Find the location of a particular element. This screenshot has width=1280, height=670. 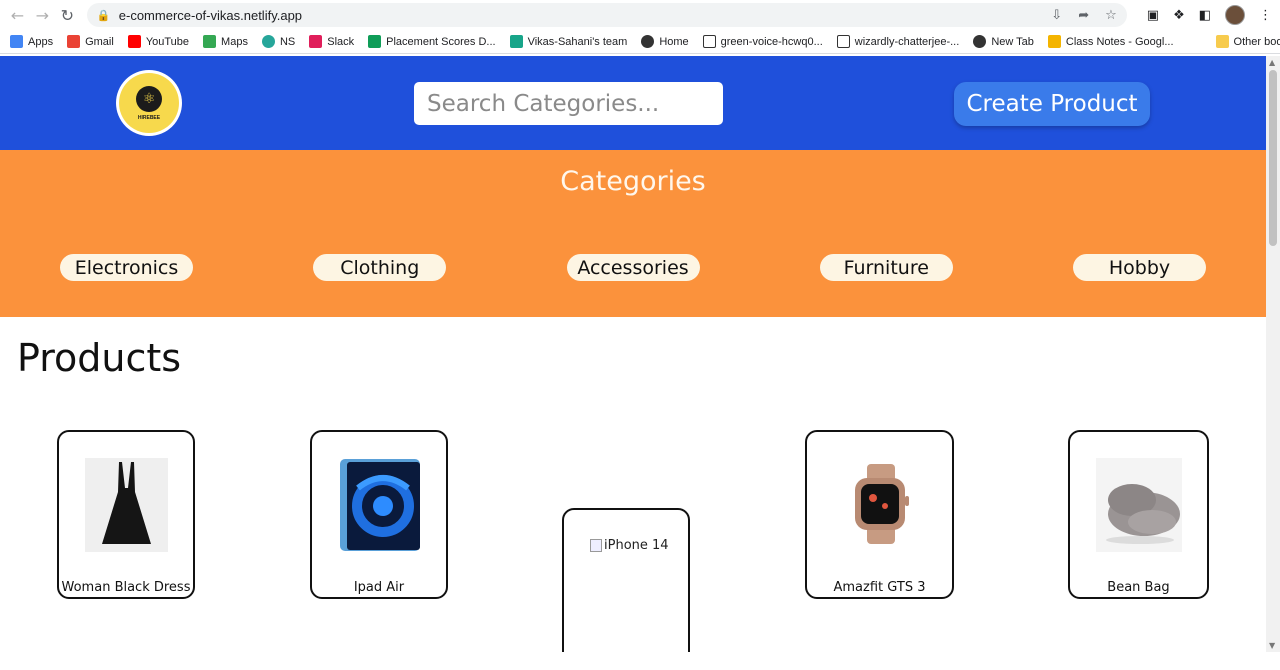

folder-icon is located at coordinates (1222, 41).